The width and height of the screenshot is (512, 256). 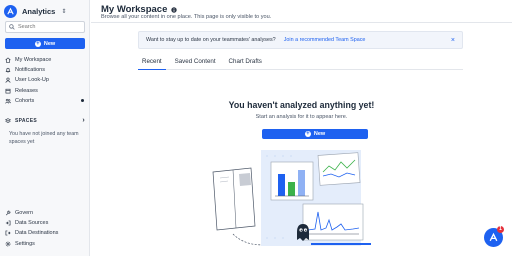 I want to click on search-icon, so click(x=12, y=27).